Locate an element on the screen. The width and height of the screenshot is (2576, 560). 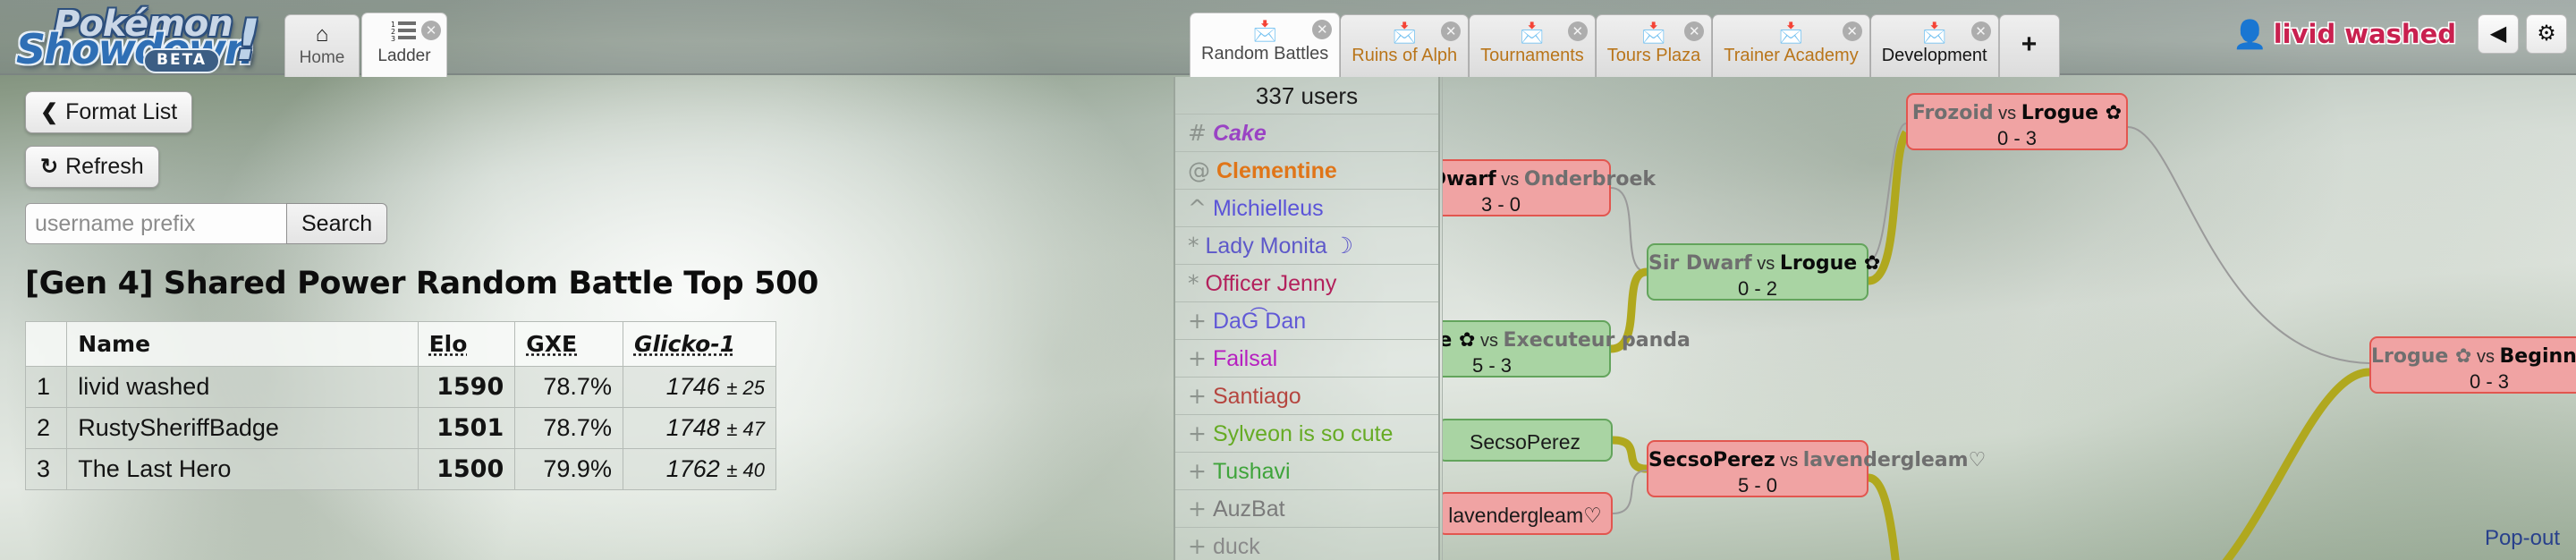
bracket-match-node: Frozoid vs Lrogue ✿ 0 - 3 is located at coordinates (2017, 121).